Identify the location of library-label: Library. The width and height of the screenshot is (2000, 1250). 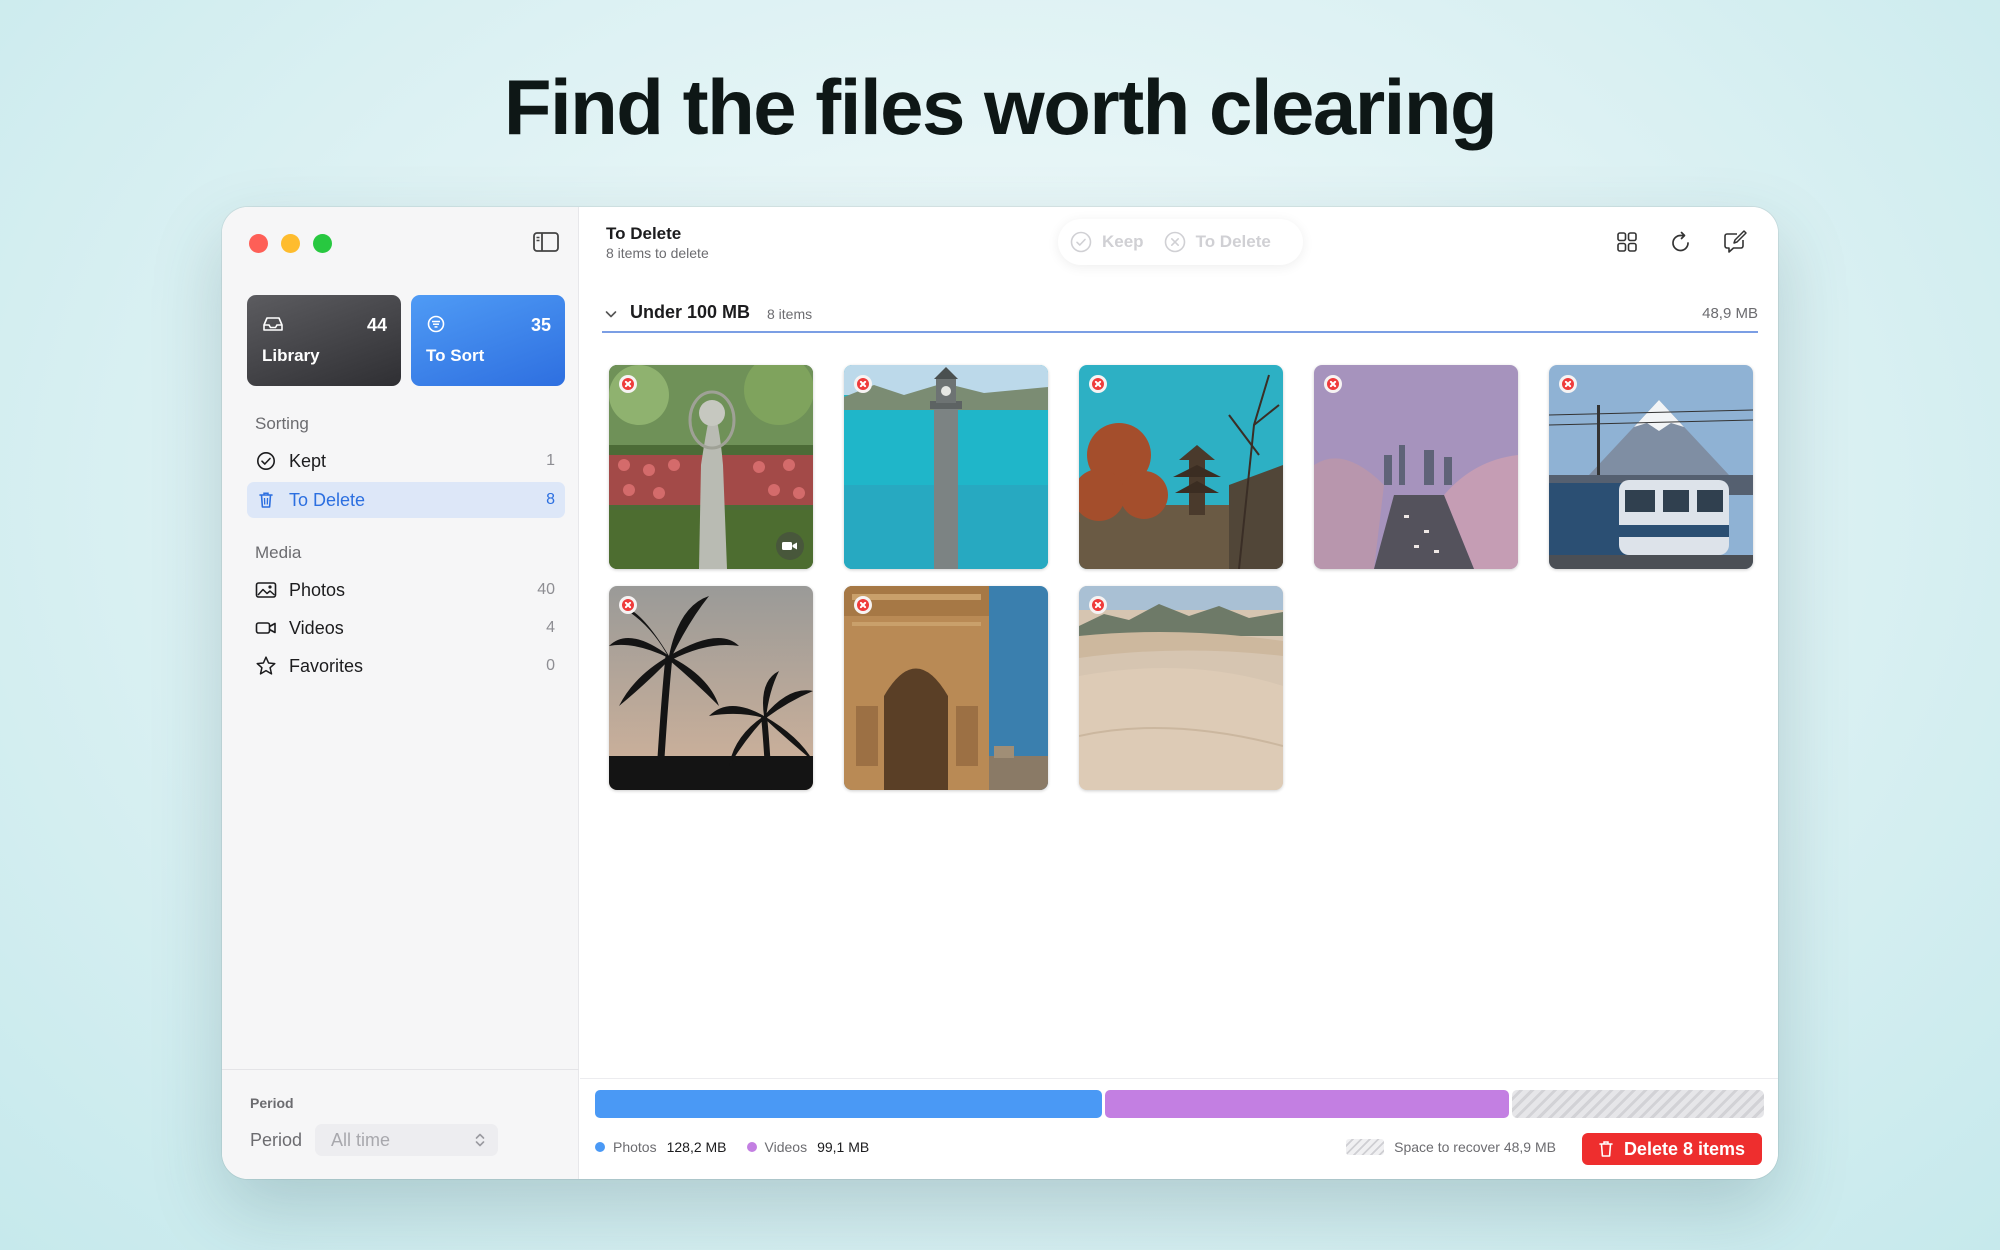
(291, 355).